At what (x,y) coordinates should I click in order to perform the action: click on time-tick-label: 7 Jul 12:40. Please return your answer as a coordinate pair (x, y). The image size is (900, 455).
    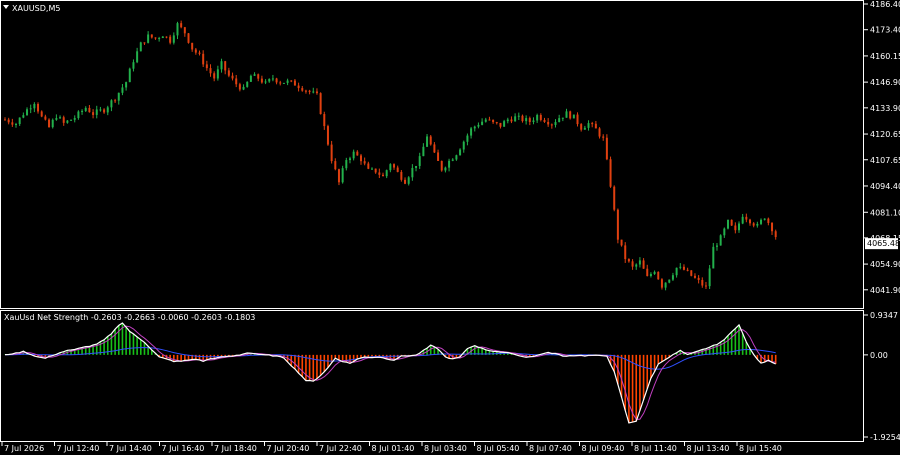
    Looking at the image, I should click on (78, 448).